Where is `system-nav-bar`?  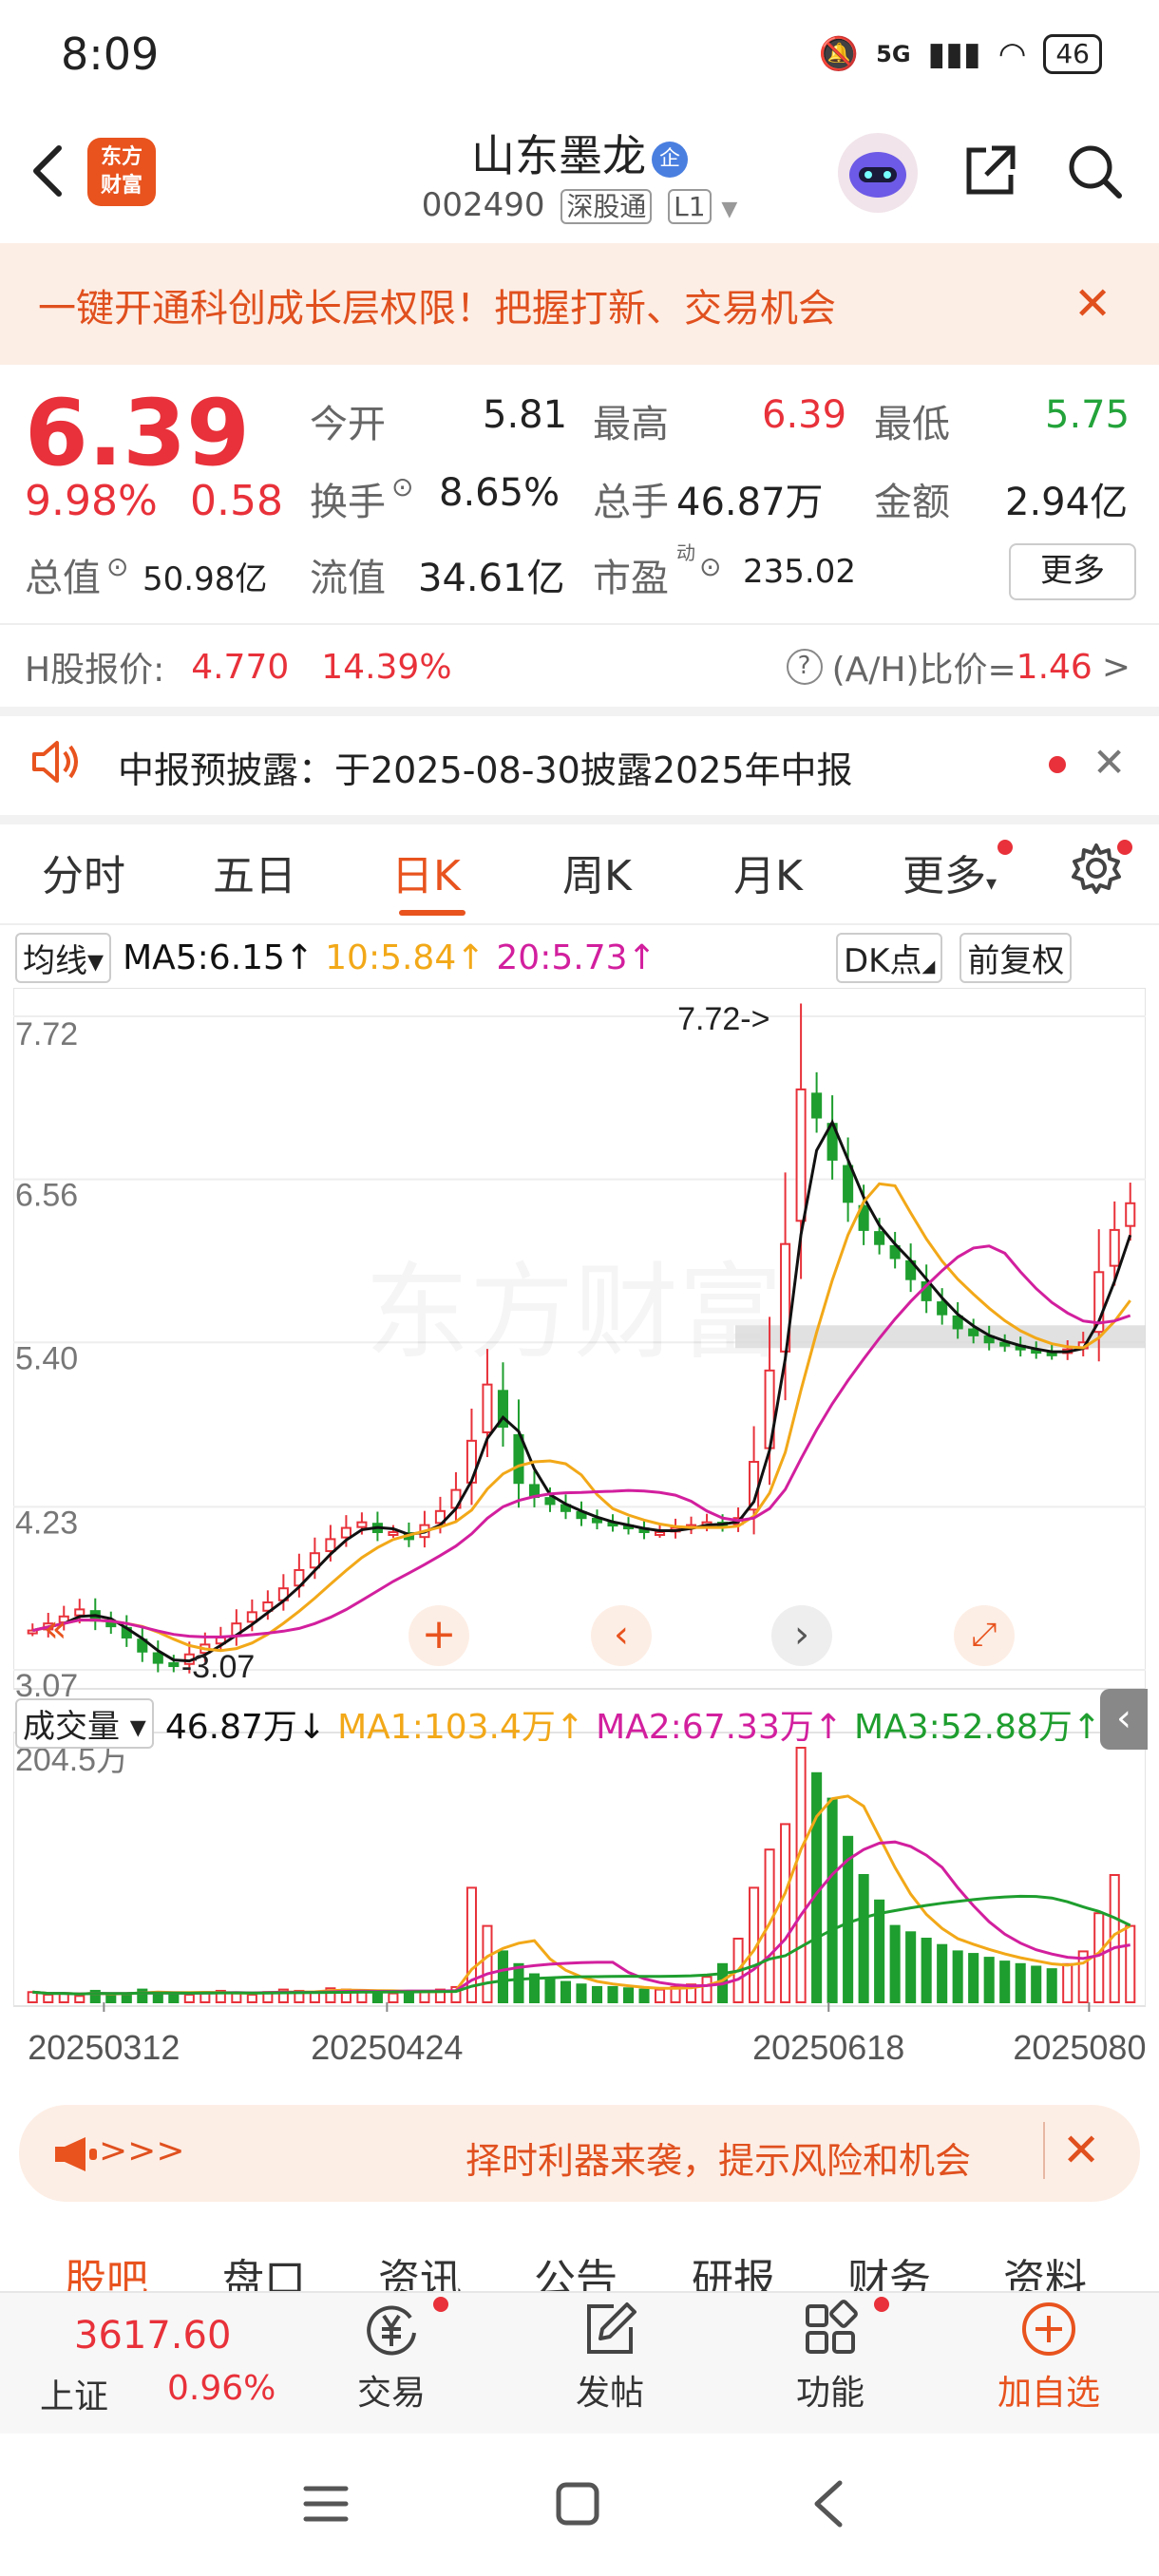
system-nav-bar is located at coordinates (579, 2505).